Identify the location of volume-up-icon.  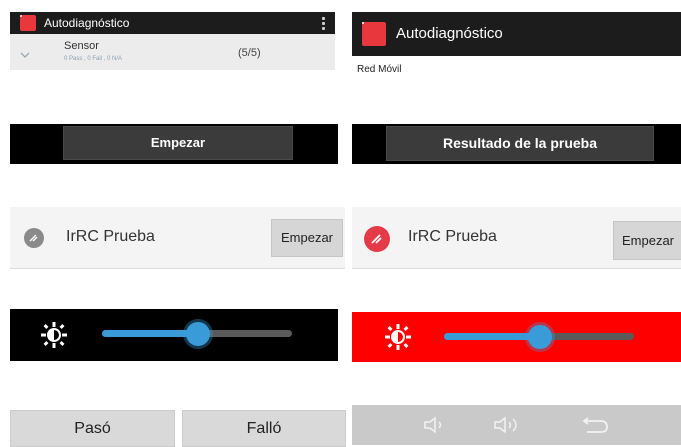
(509, 425).